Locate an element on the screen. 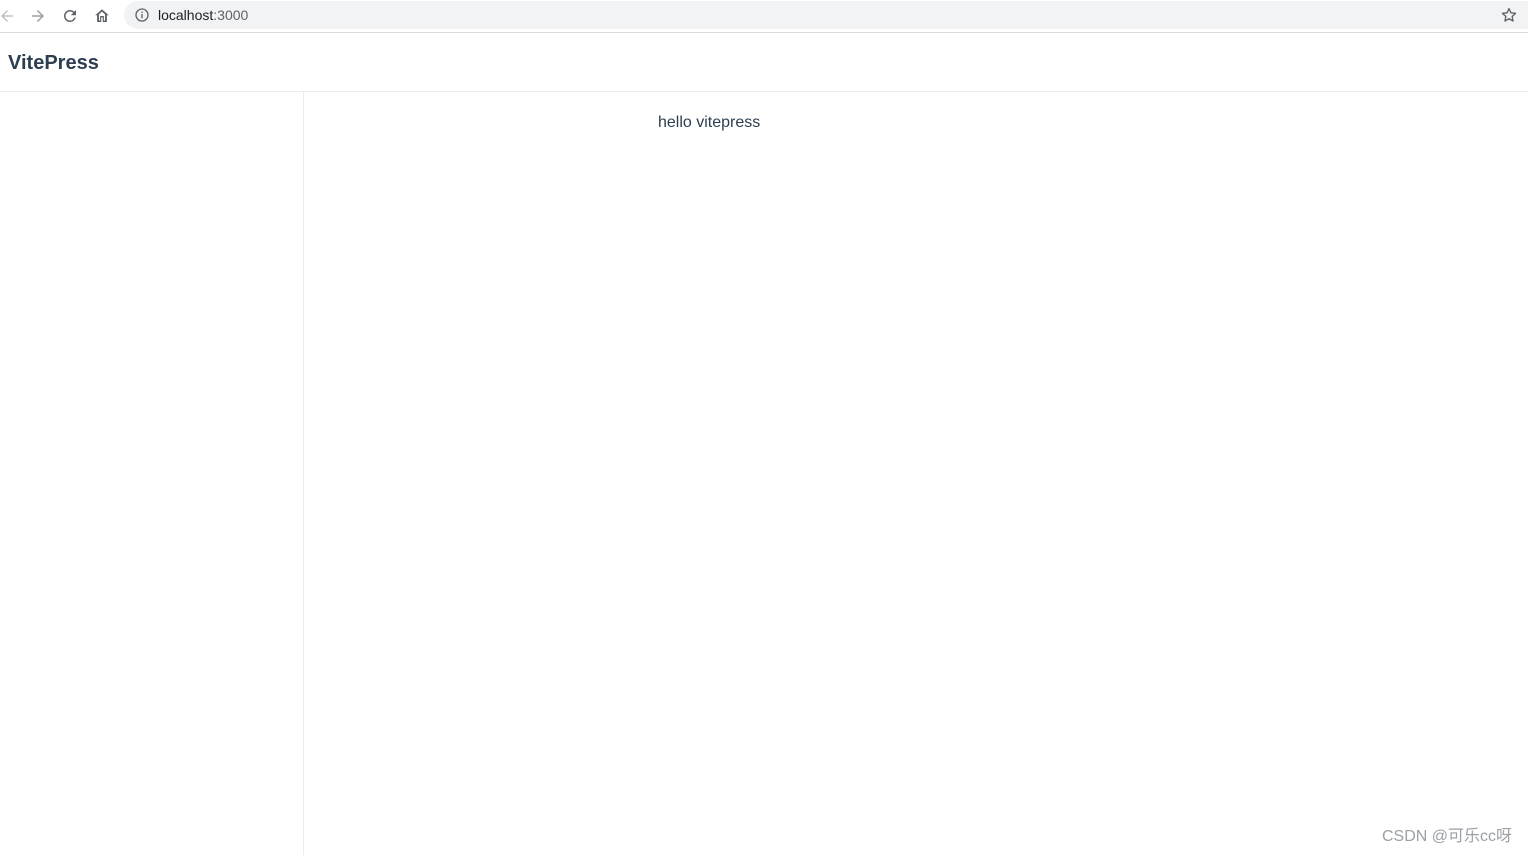 Image resolution: width=1528 pixels, height=855 pixels. reload-button is located at coordinates (70, 16).